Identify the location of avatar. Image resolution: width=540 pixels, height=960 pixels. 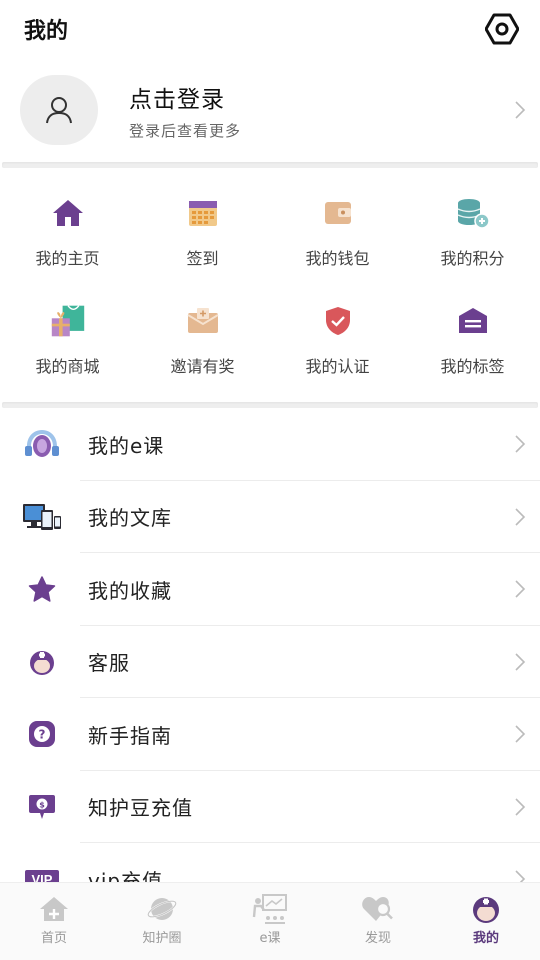
(59, 110).